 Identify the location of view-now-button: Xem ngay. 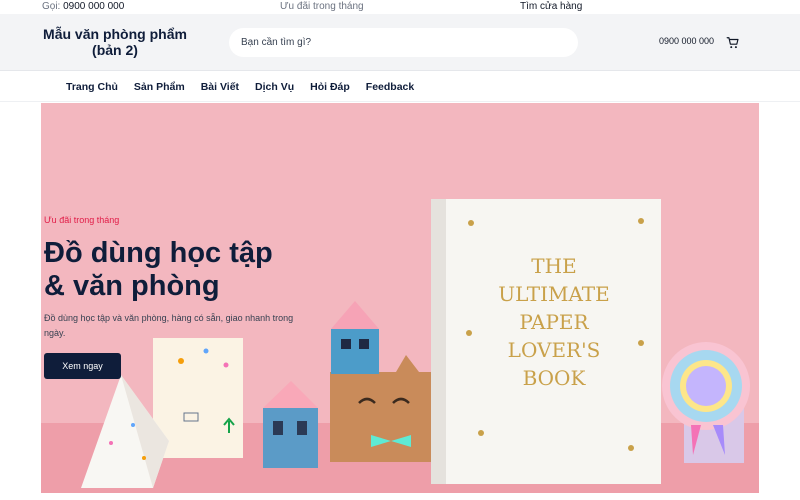
(82, 366).